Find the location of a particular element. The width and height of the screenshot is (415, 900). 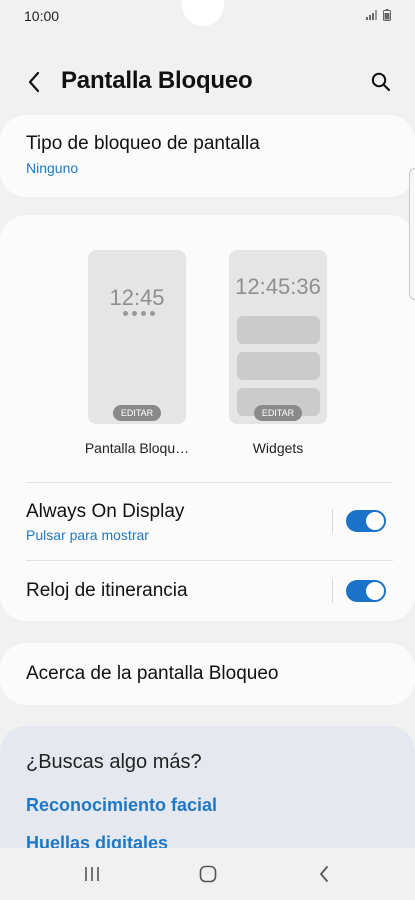

preview-clock: 12:45 is located at coordinates (137, 297).